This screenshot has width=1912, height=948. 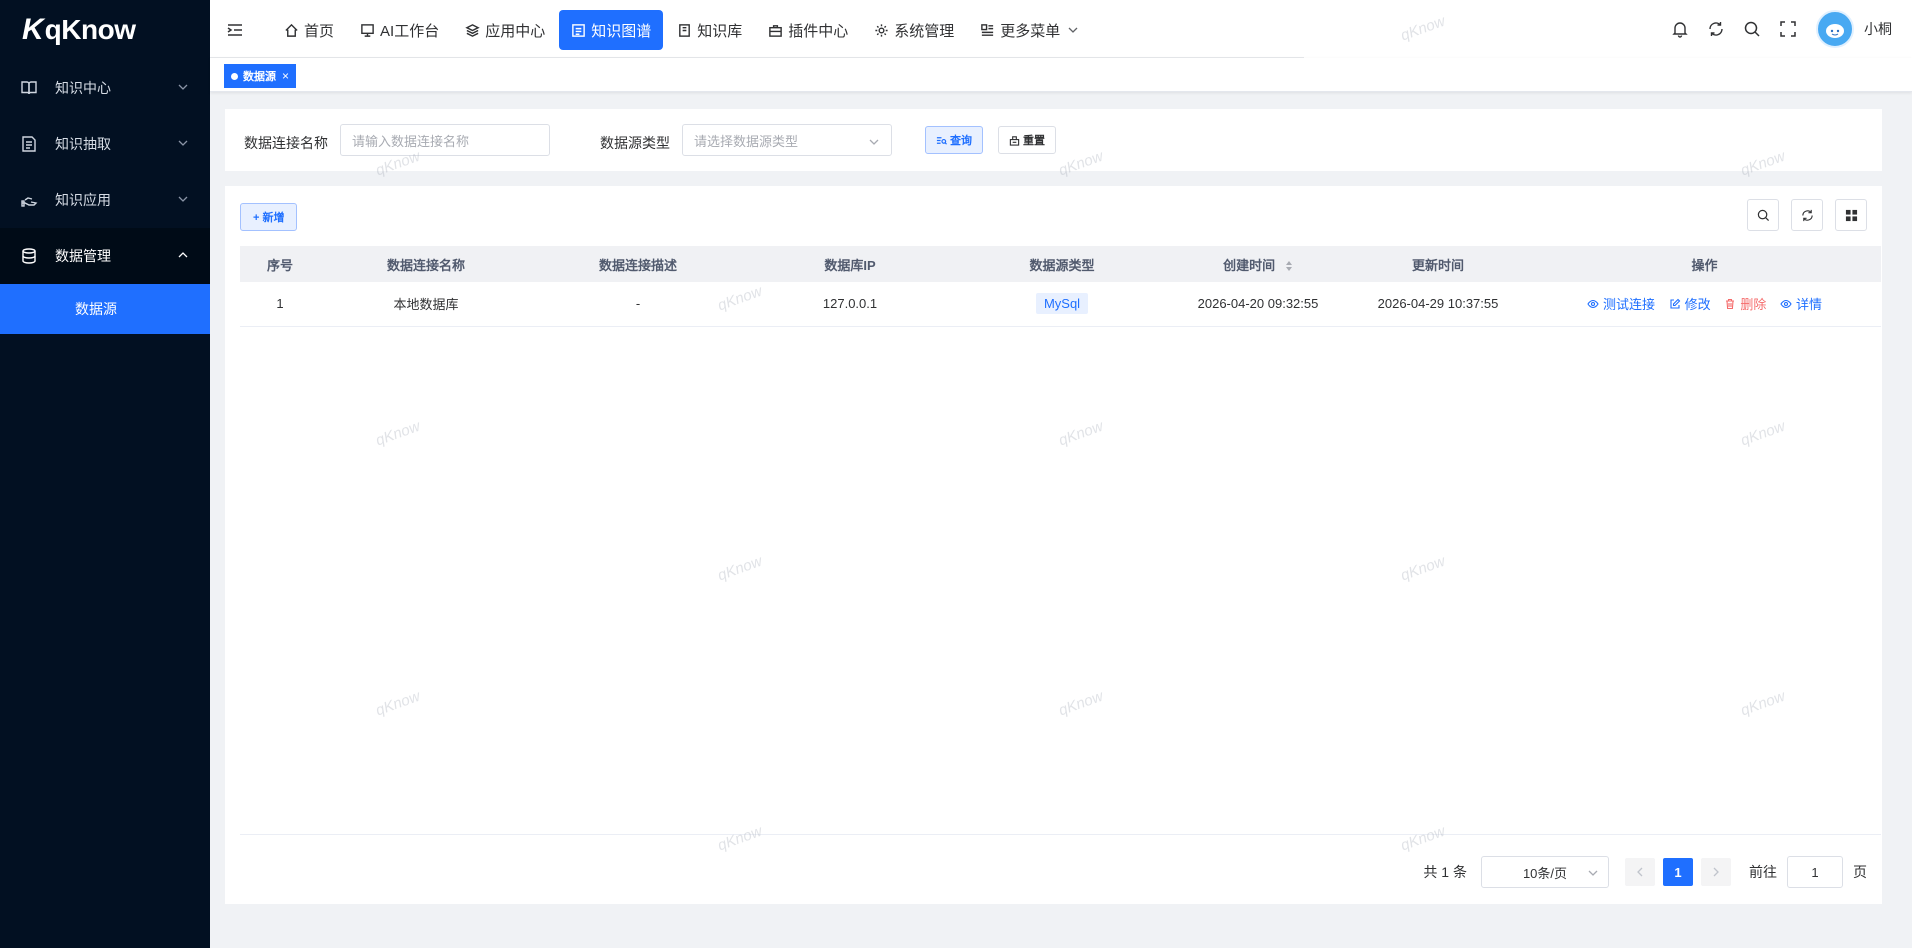 I want to click on reset-icon, so click(x=1014, y=140).